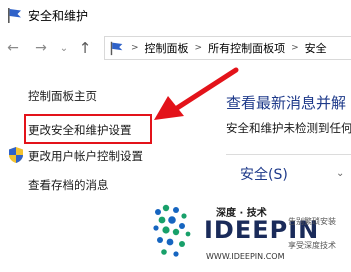  I want to click on window-title: 安全和维护, so click(58, 15).